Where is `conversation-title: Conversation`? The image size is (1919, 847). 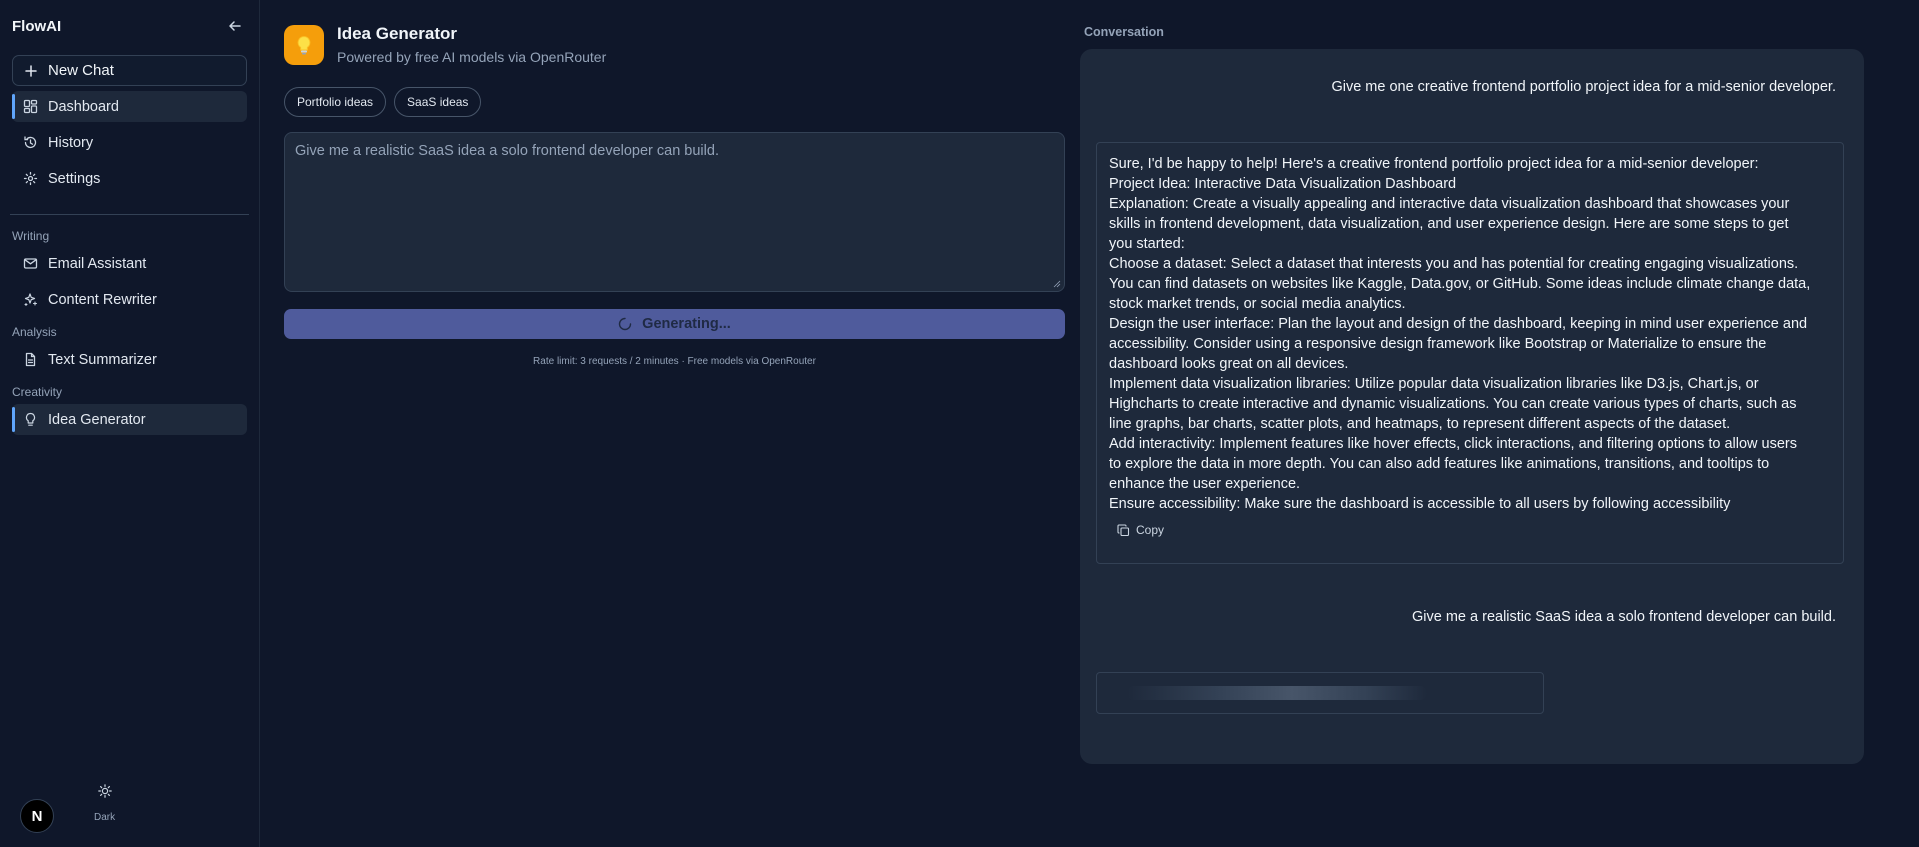
conversation-title: Conversation is located at coordinates (1124, 32).